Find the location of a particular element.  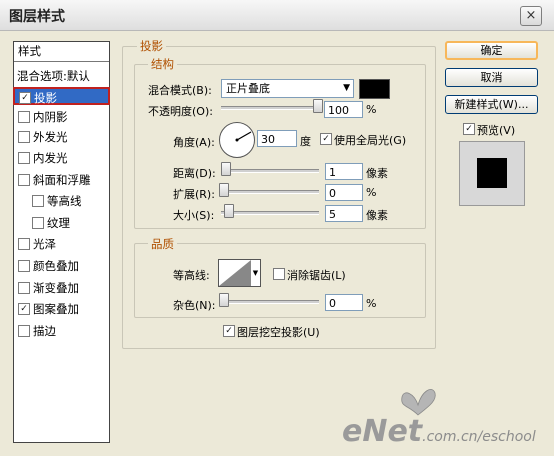

contour-preview is located at coordinates (235, 273).